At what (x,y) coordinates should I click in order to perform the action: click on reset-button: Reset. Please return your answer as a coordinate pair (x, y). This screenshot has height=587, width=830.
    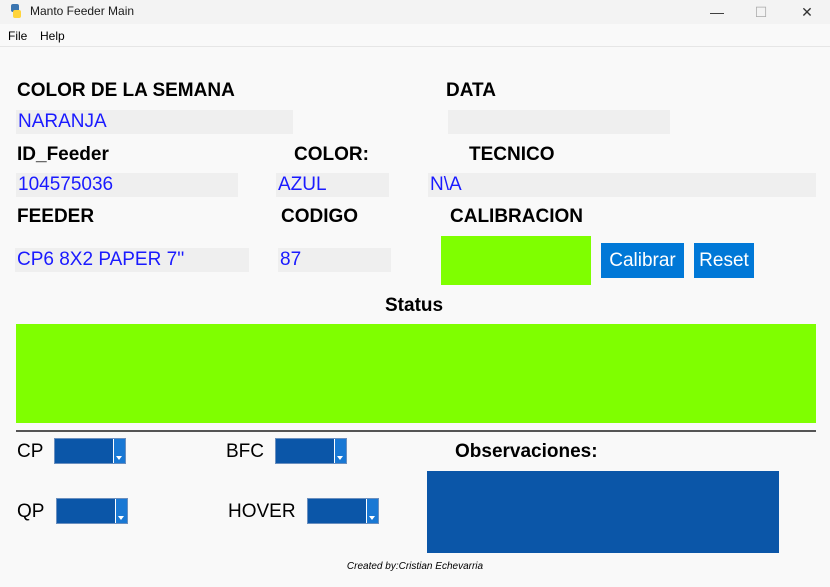
    Looking at the image, I should click on (724, 260).